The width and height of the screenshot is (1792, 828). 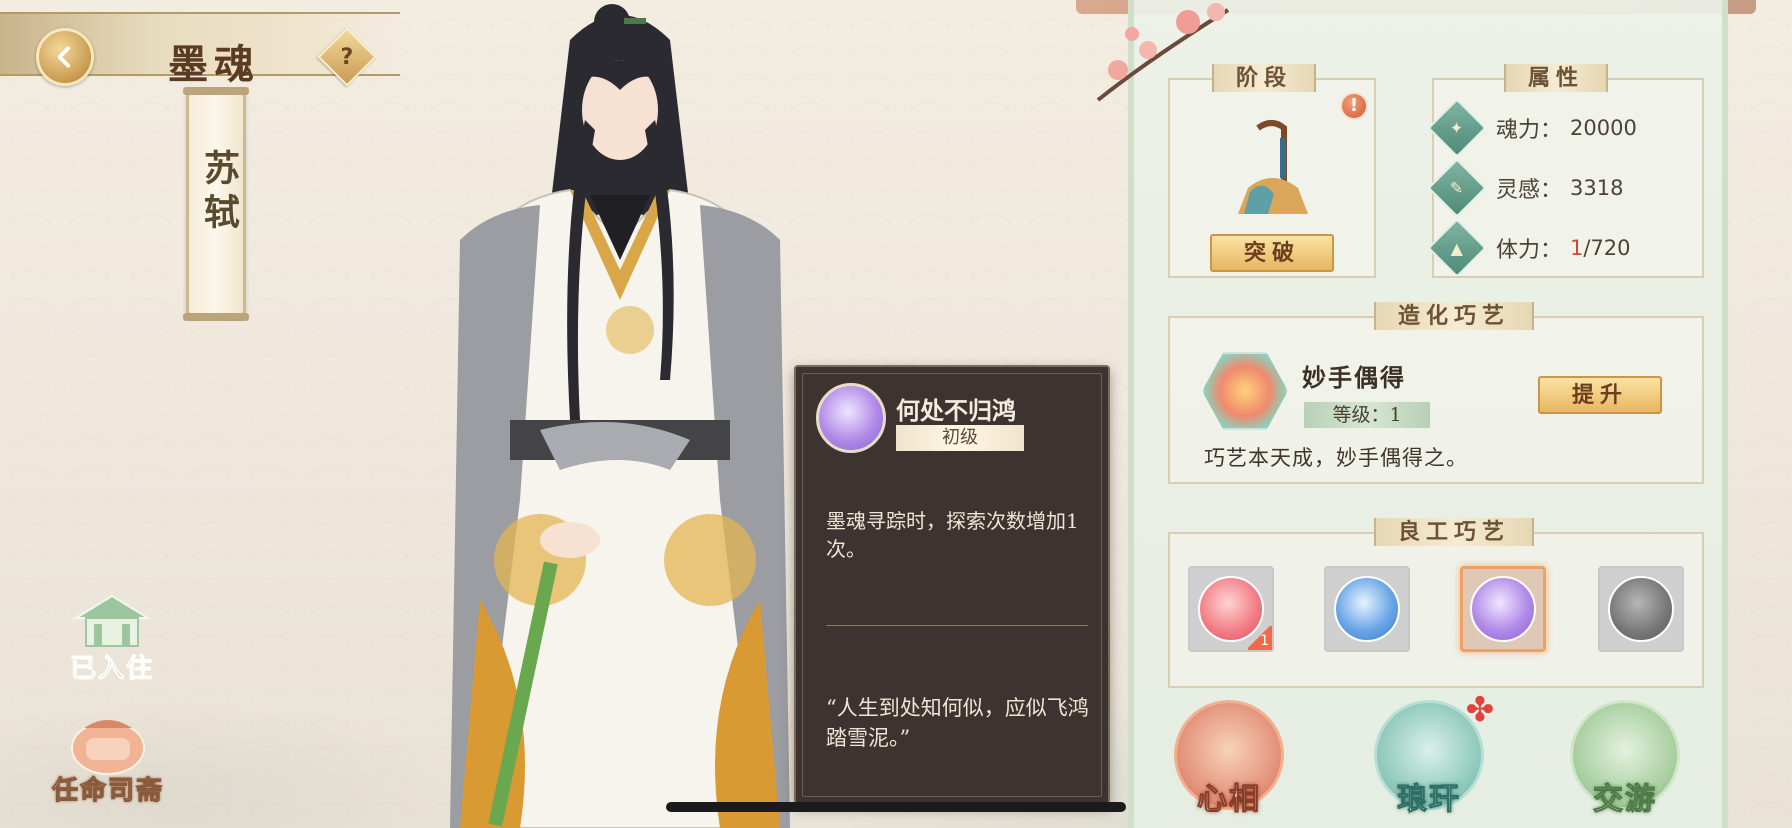 I want to click on home-indicator, so click(x=896, y=807).